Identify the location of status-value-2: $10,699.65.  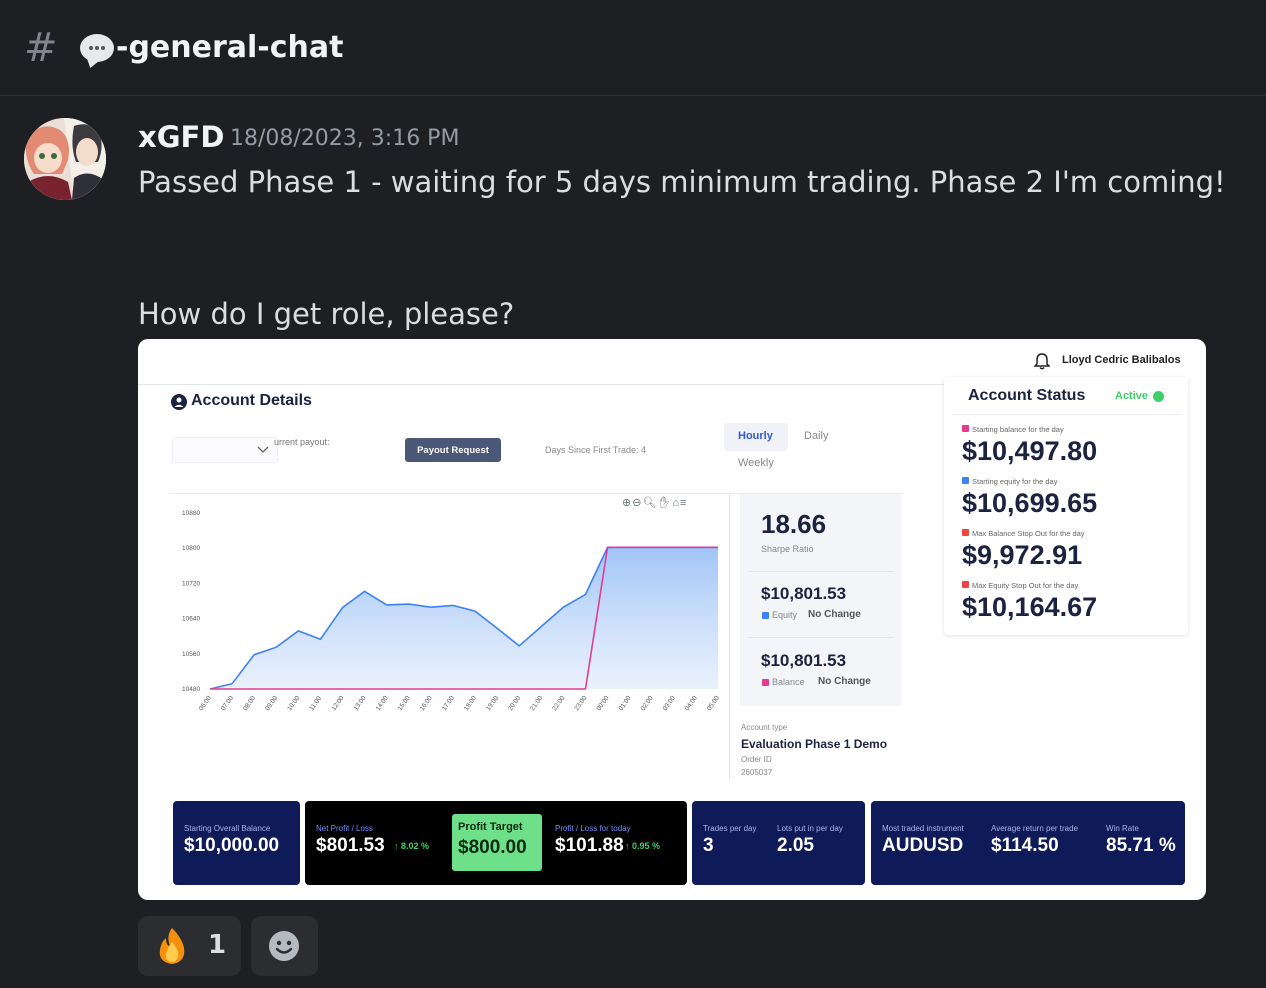
(1030, 503).